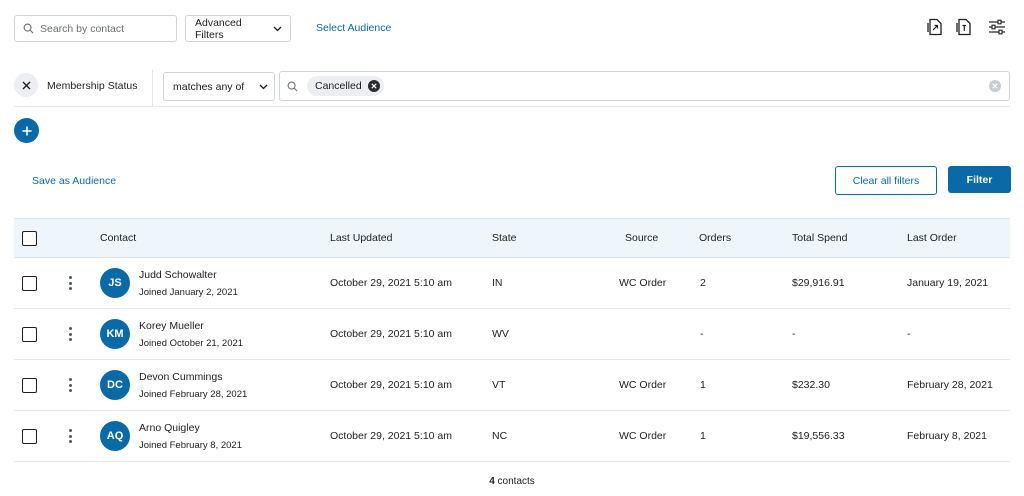  What do you see at coordinates (950, 385) in the screenshot?
I see `cell-last-order: February 28, 2021` at bounding box center [950, 385].